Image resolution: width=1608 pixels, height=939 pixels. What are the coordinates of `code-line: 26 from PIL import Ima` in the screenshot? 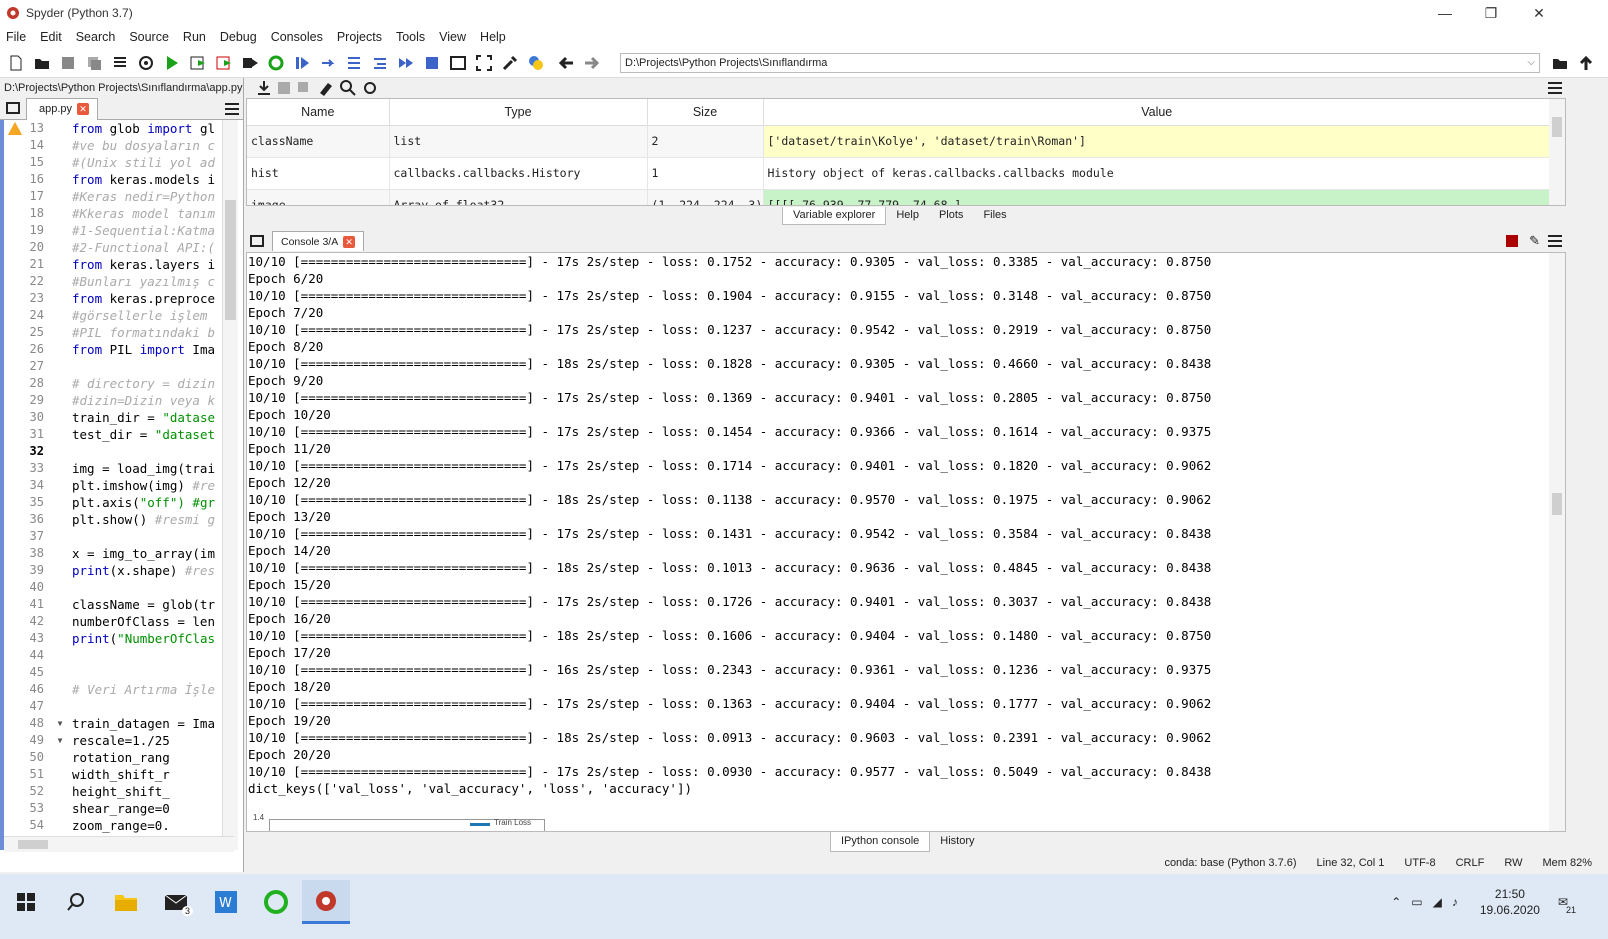 It's located at (118, 240).